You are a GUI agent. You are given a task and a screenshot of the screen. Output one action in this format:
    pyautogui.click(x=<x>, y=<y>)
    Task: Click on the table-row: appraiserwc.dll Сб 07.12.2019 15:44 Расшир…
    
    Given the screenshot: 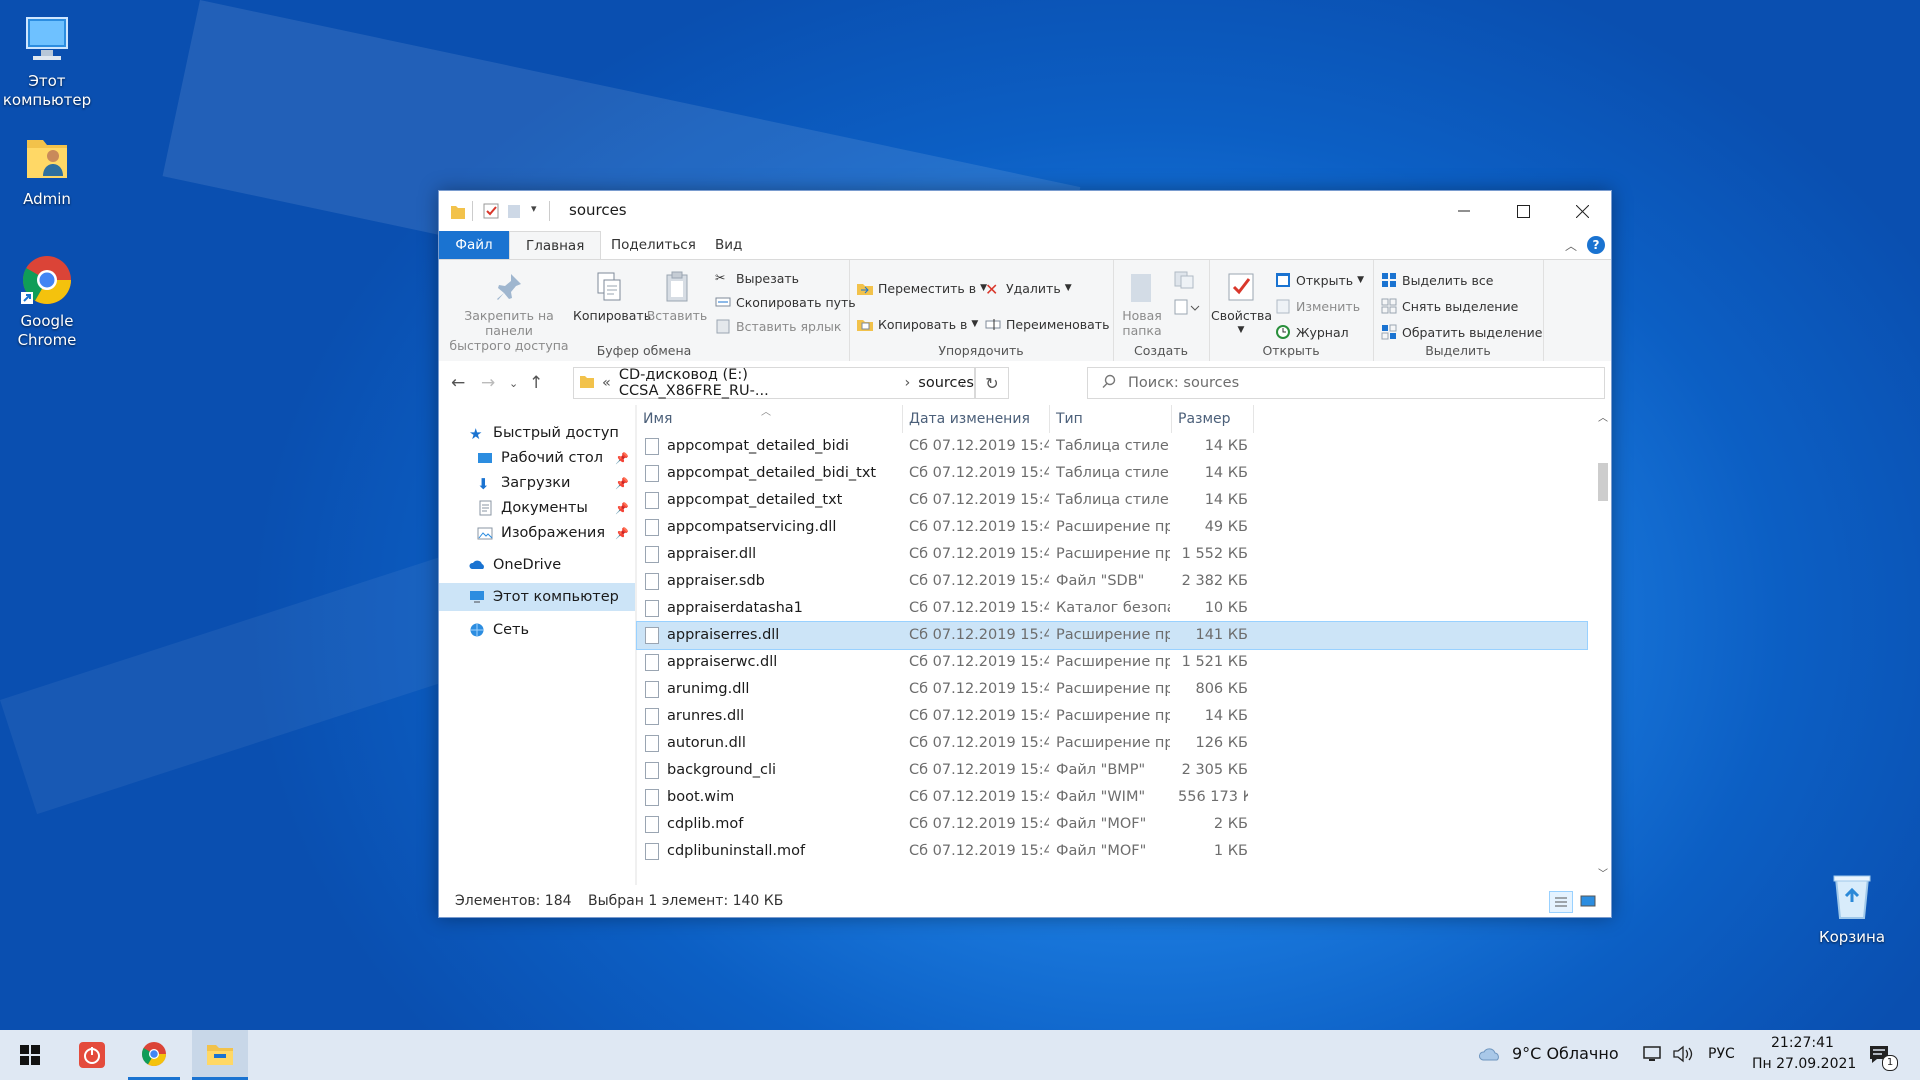 What is the action you would take?
    pyautogui.click(x=1112, y=662)
    